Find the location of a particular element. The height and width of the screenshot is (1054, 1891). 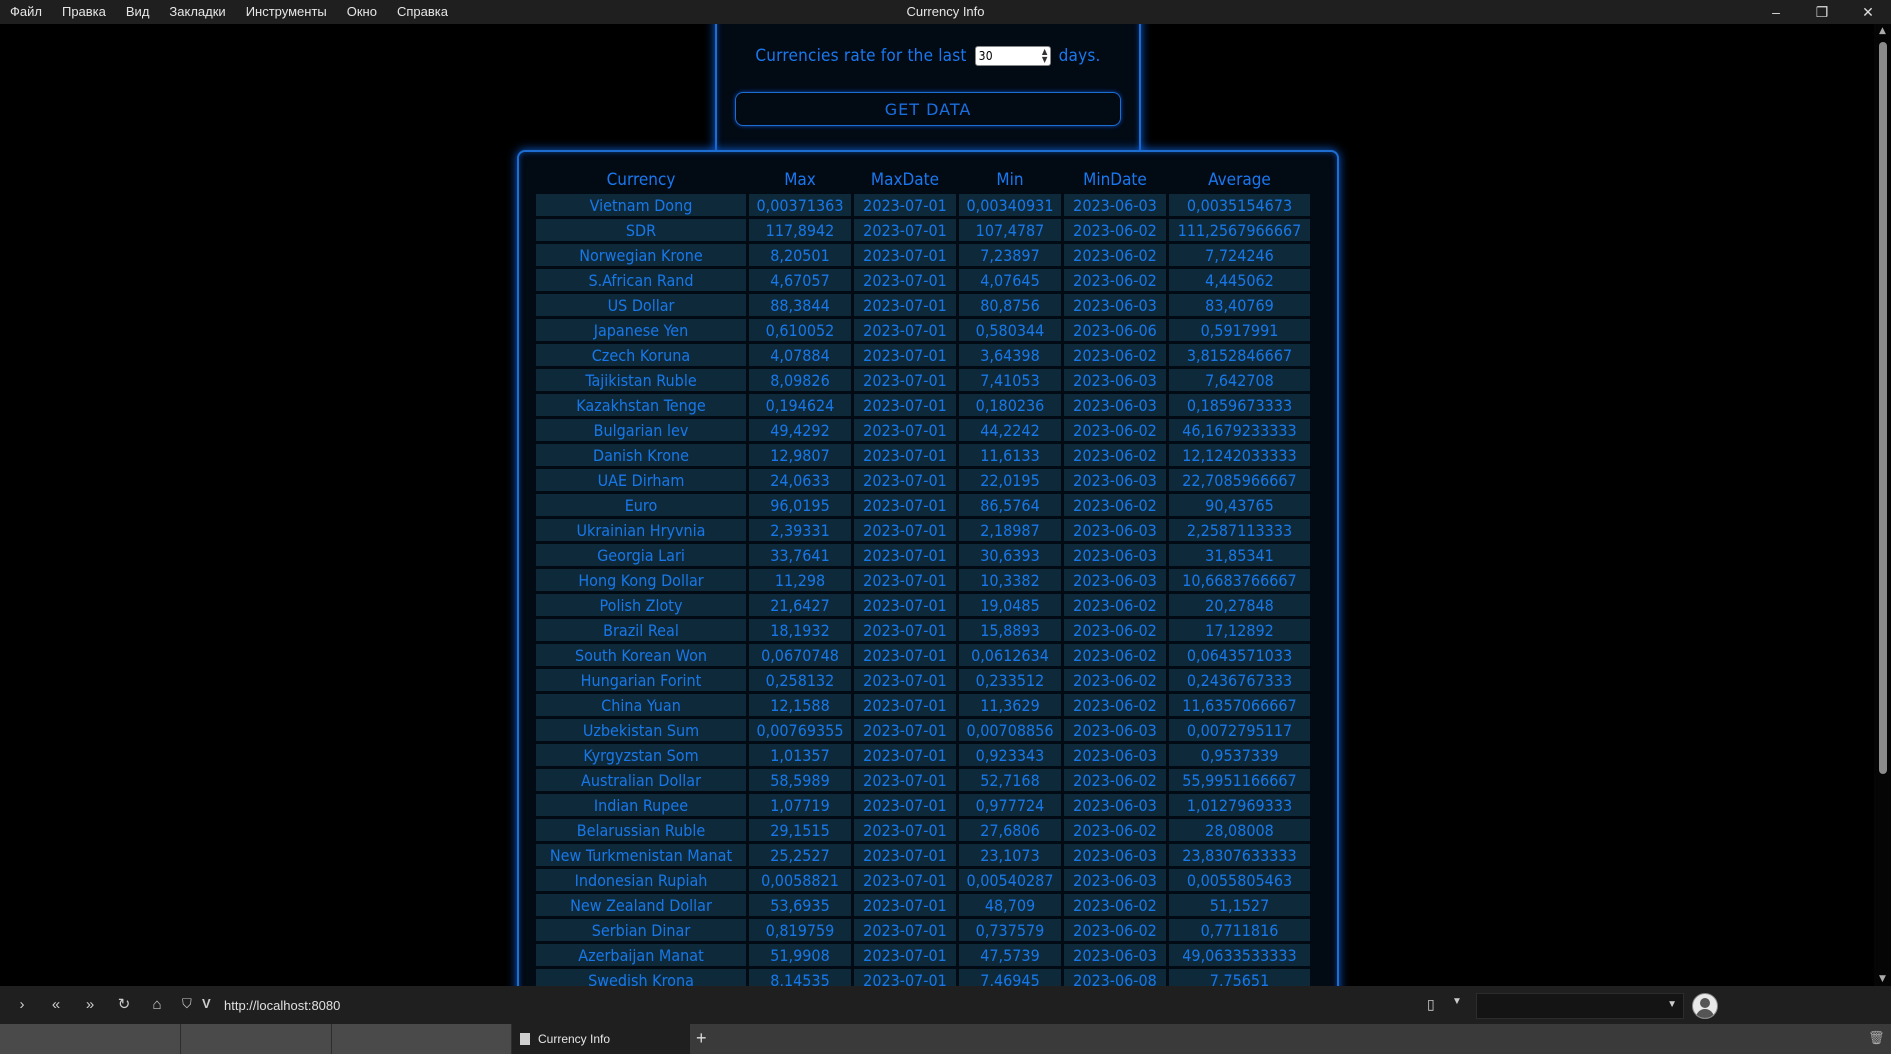

close-button: ✕ is located at coordinates (1868, 12).